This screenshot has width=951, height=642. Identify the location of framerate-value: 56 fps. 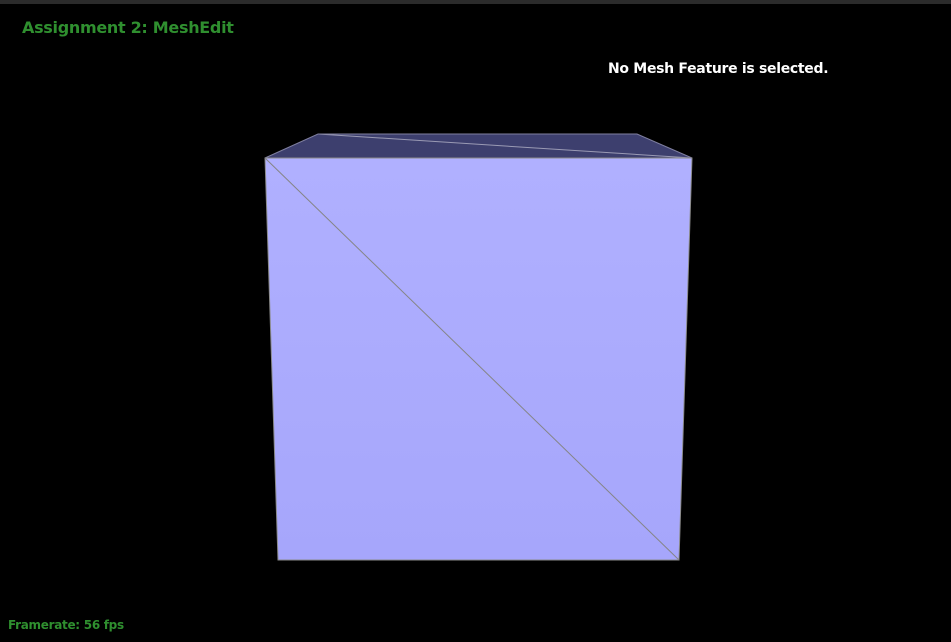
(103, 625).